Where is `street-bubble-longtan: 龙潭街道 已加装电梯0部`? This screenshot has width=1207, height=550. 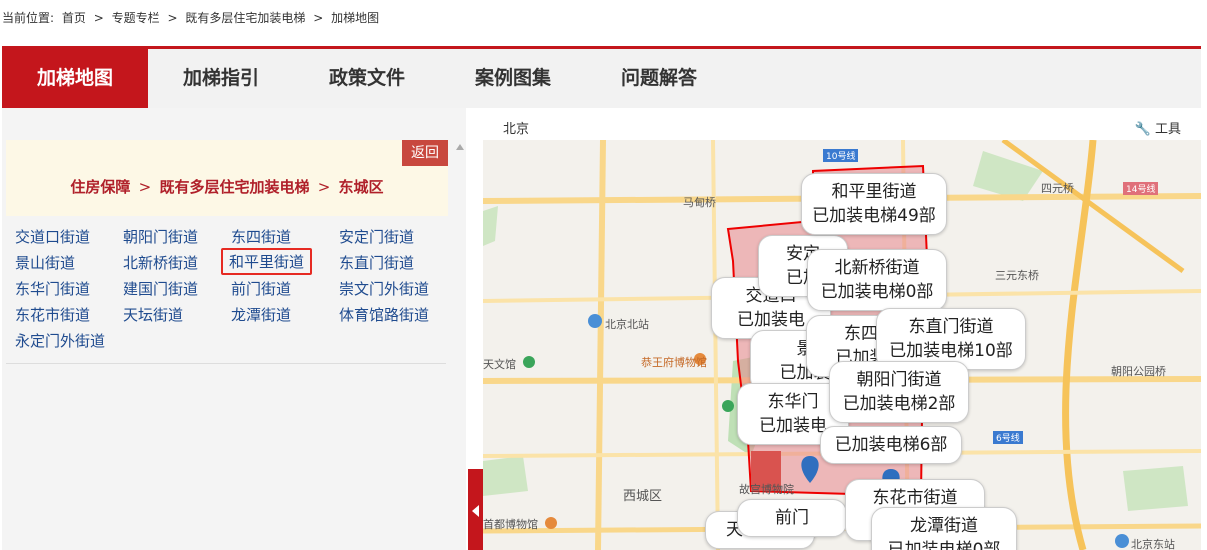 street-bubble-longtan: 龙潭街道 已加装电梯0部 is located at coordinates (944, 528).